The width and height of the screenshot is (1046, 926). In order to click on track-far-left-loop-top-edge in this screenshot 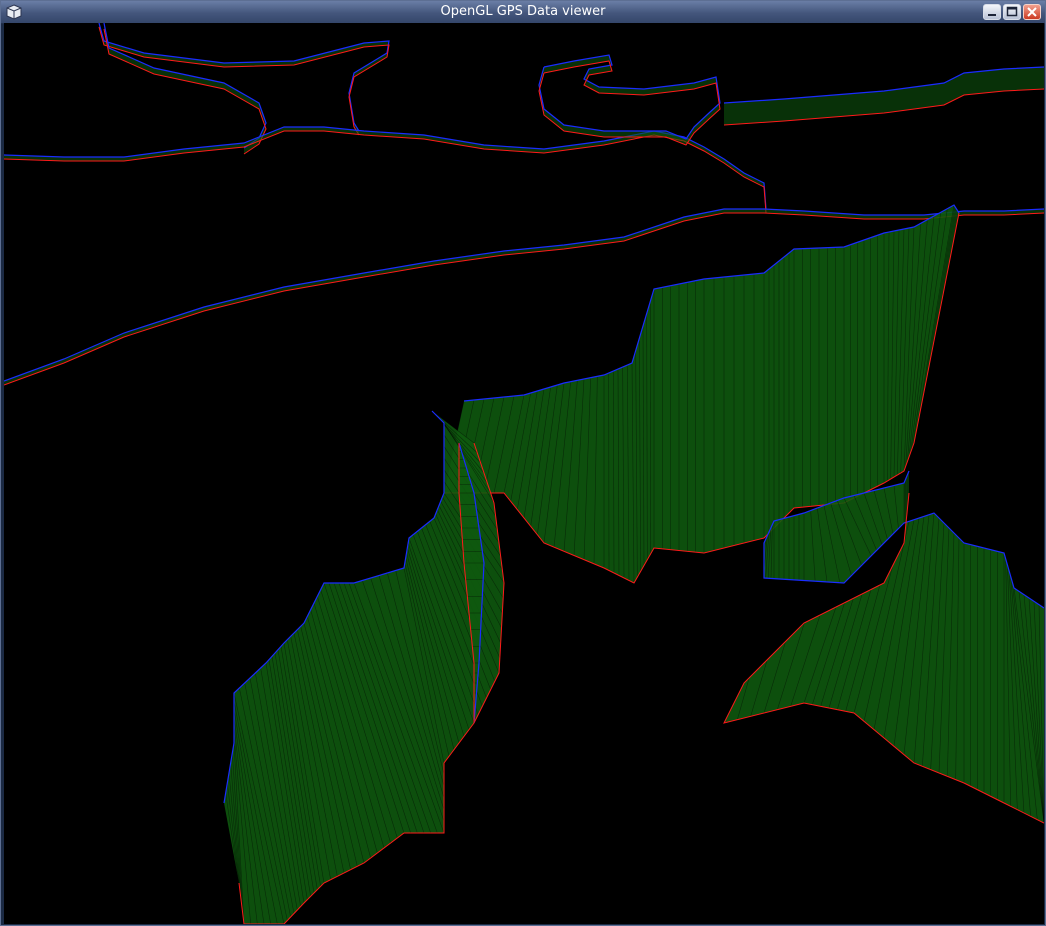, I will do `click(244, 77)`.